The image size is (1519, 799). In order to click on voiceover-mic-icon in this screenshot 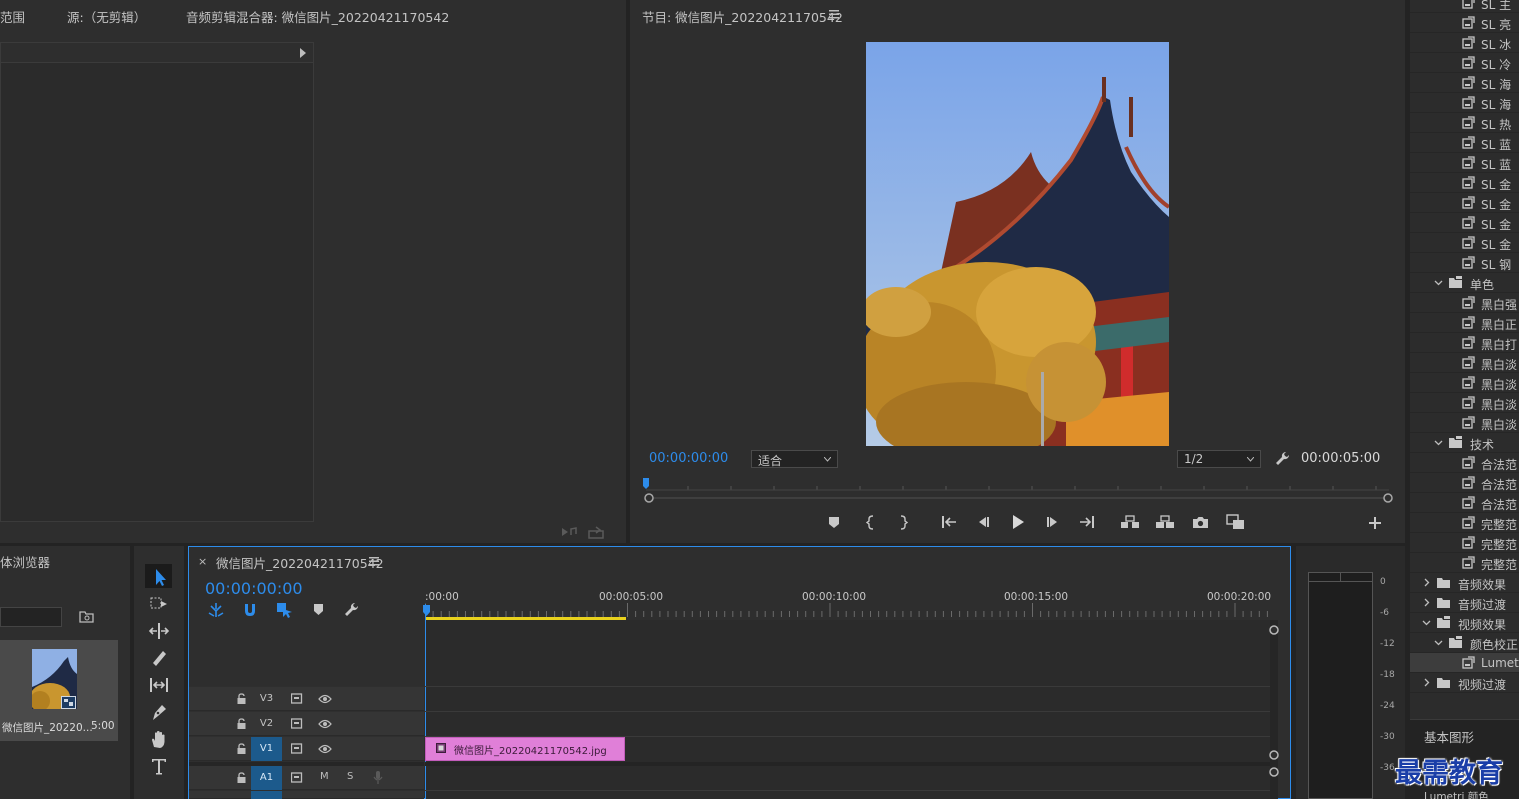, I will do `click(378, 777)`.